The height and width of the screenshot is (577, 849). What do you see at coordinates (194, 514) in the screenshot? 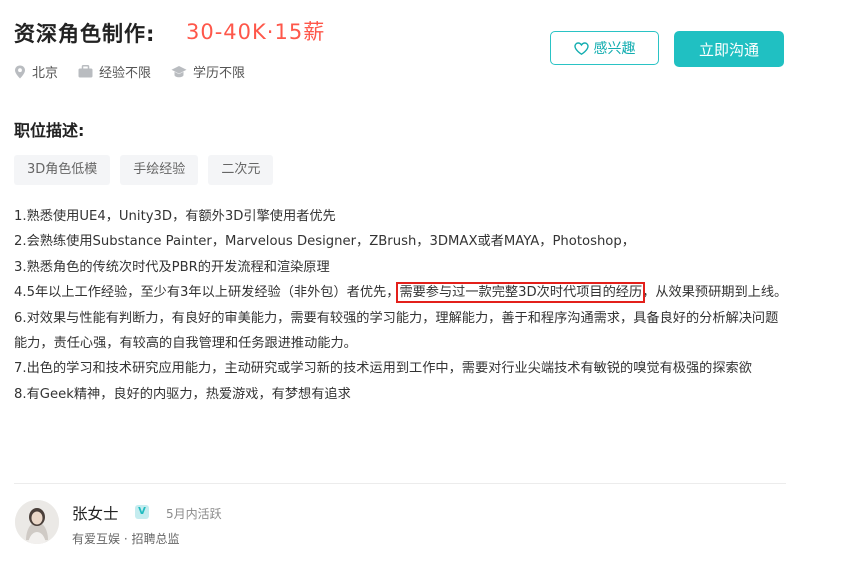
I see `active-status: 5月内活跃` at bounding box center [194, 514].